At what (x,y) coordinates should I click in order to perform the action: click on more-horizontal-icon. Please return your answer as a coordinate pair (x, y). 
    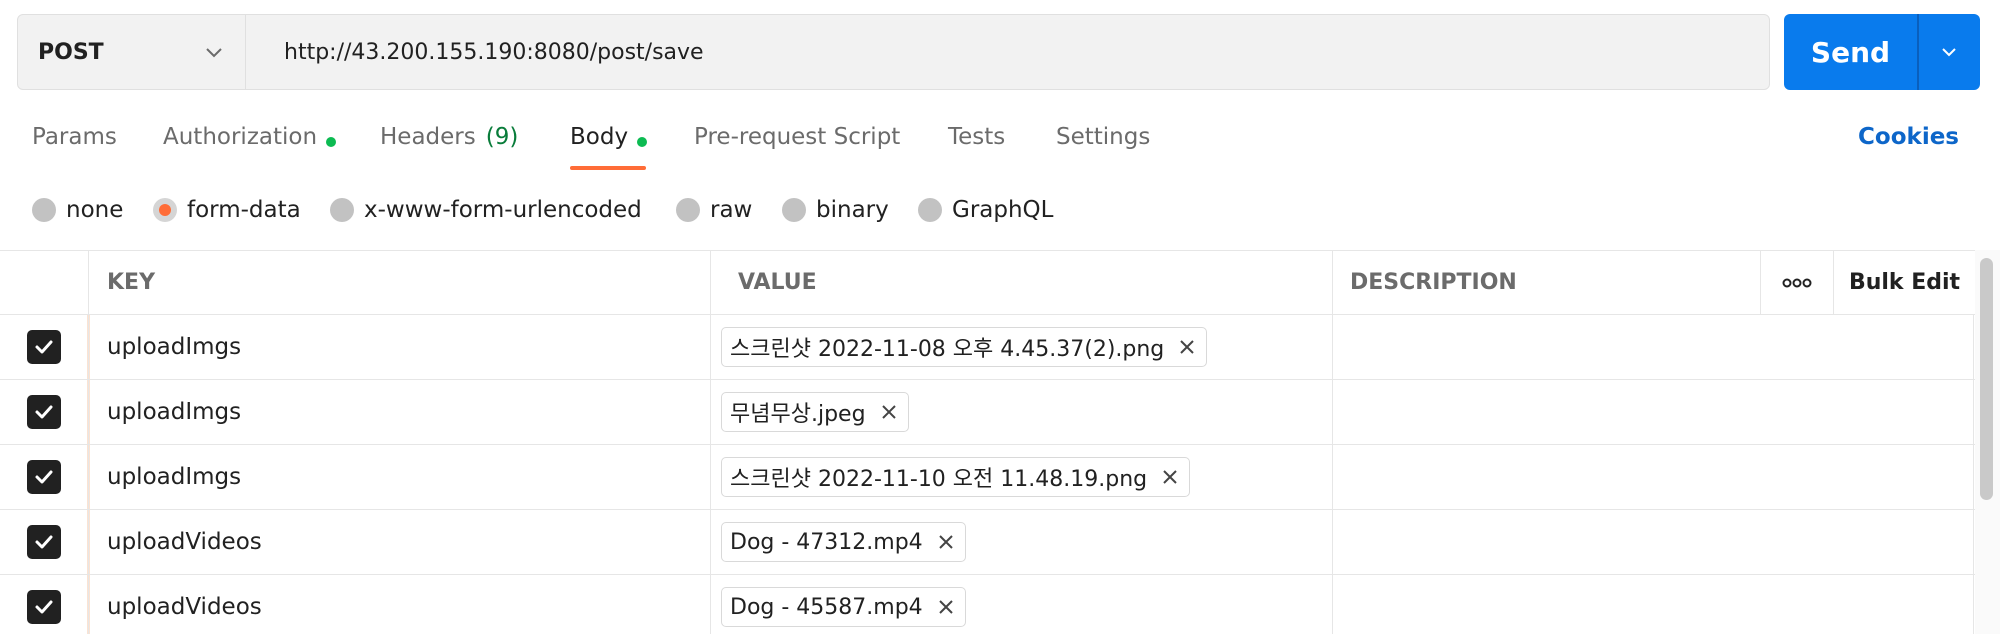
    Looking at the image, I should click on (1797, 282).